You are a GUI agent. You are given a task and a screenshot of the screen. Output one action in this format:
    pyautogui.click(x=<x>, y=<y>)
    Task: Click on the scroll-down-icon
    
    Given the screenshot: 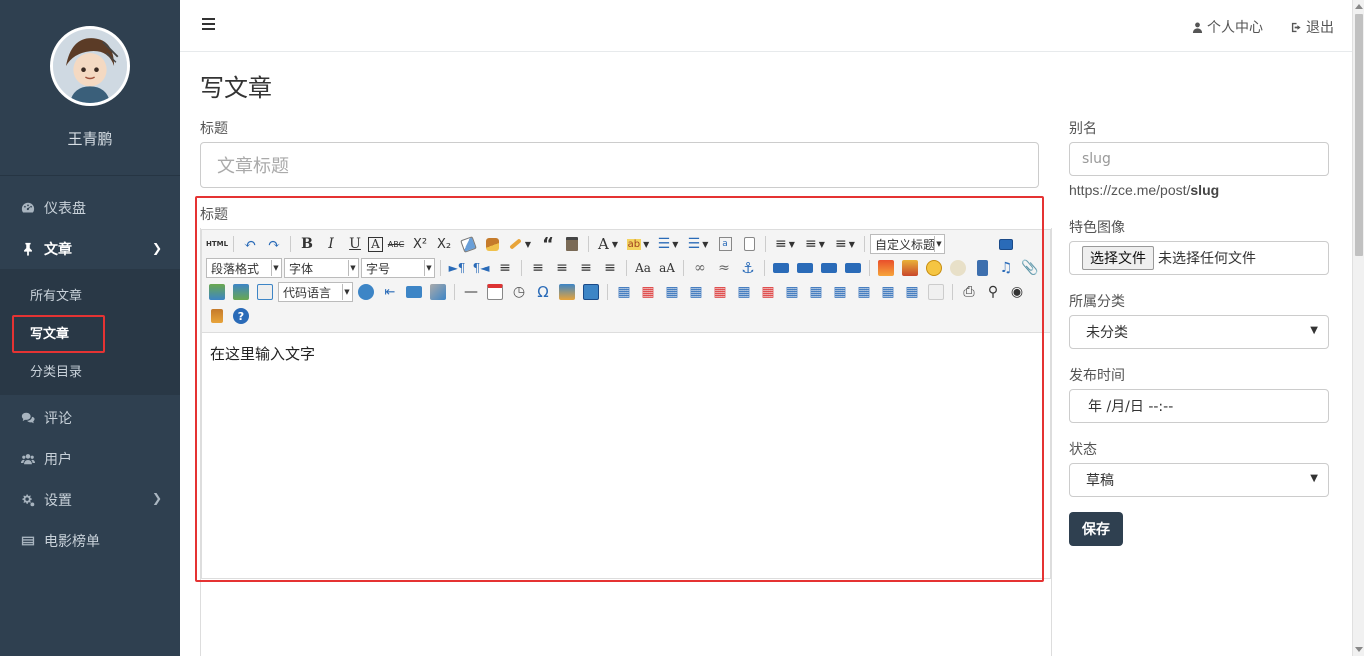 What is the action you would take?
    pyautogui.click(x=1359, y=649)
    